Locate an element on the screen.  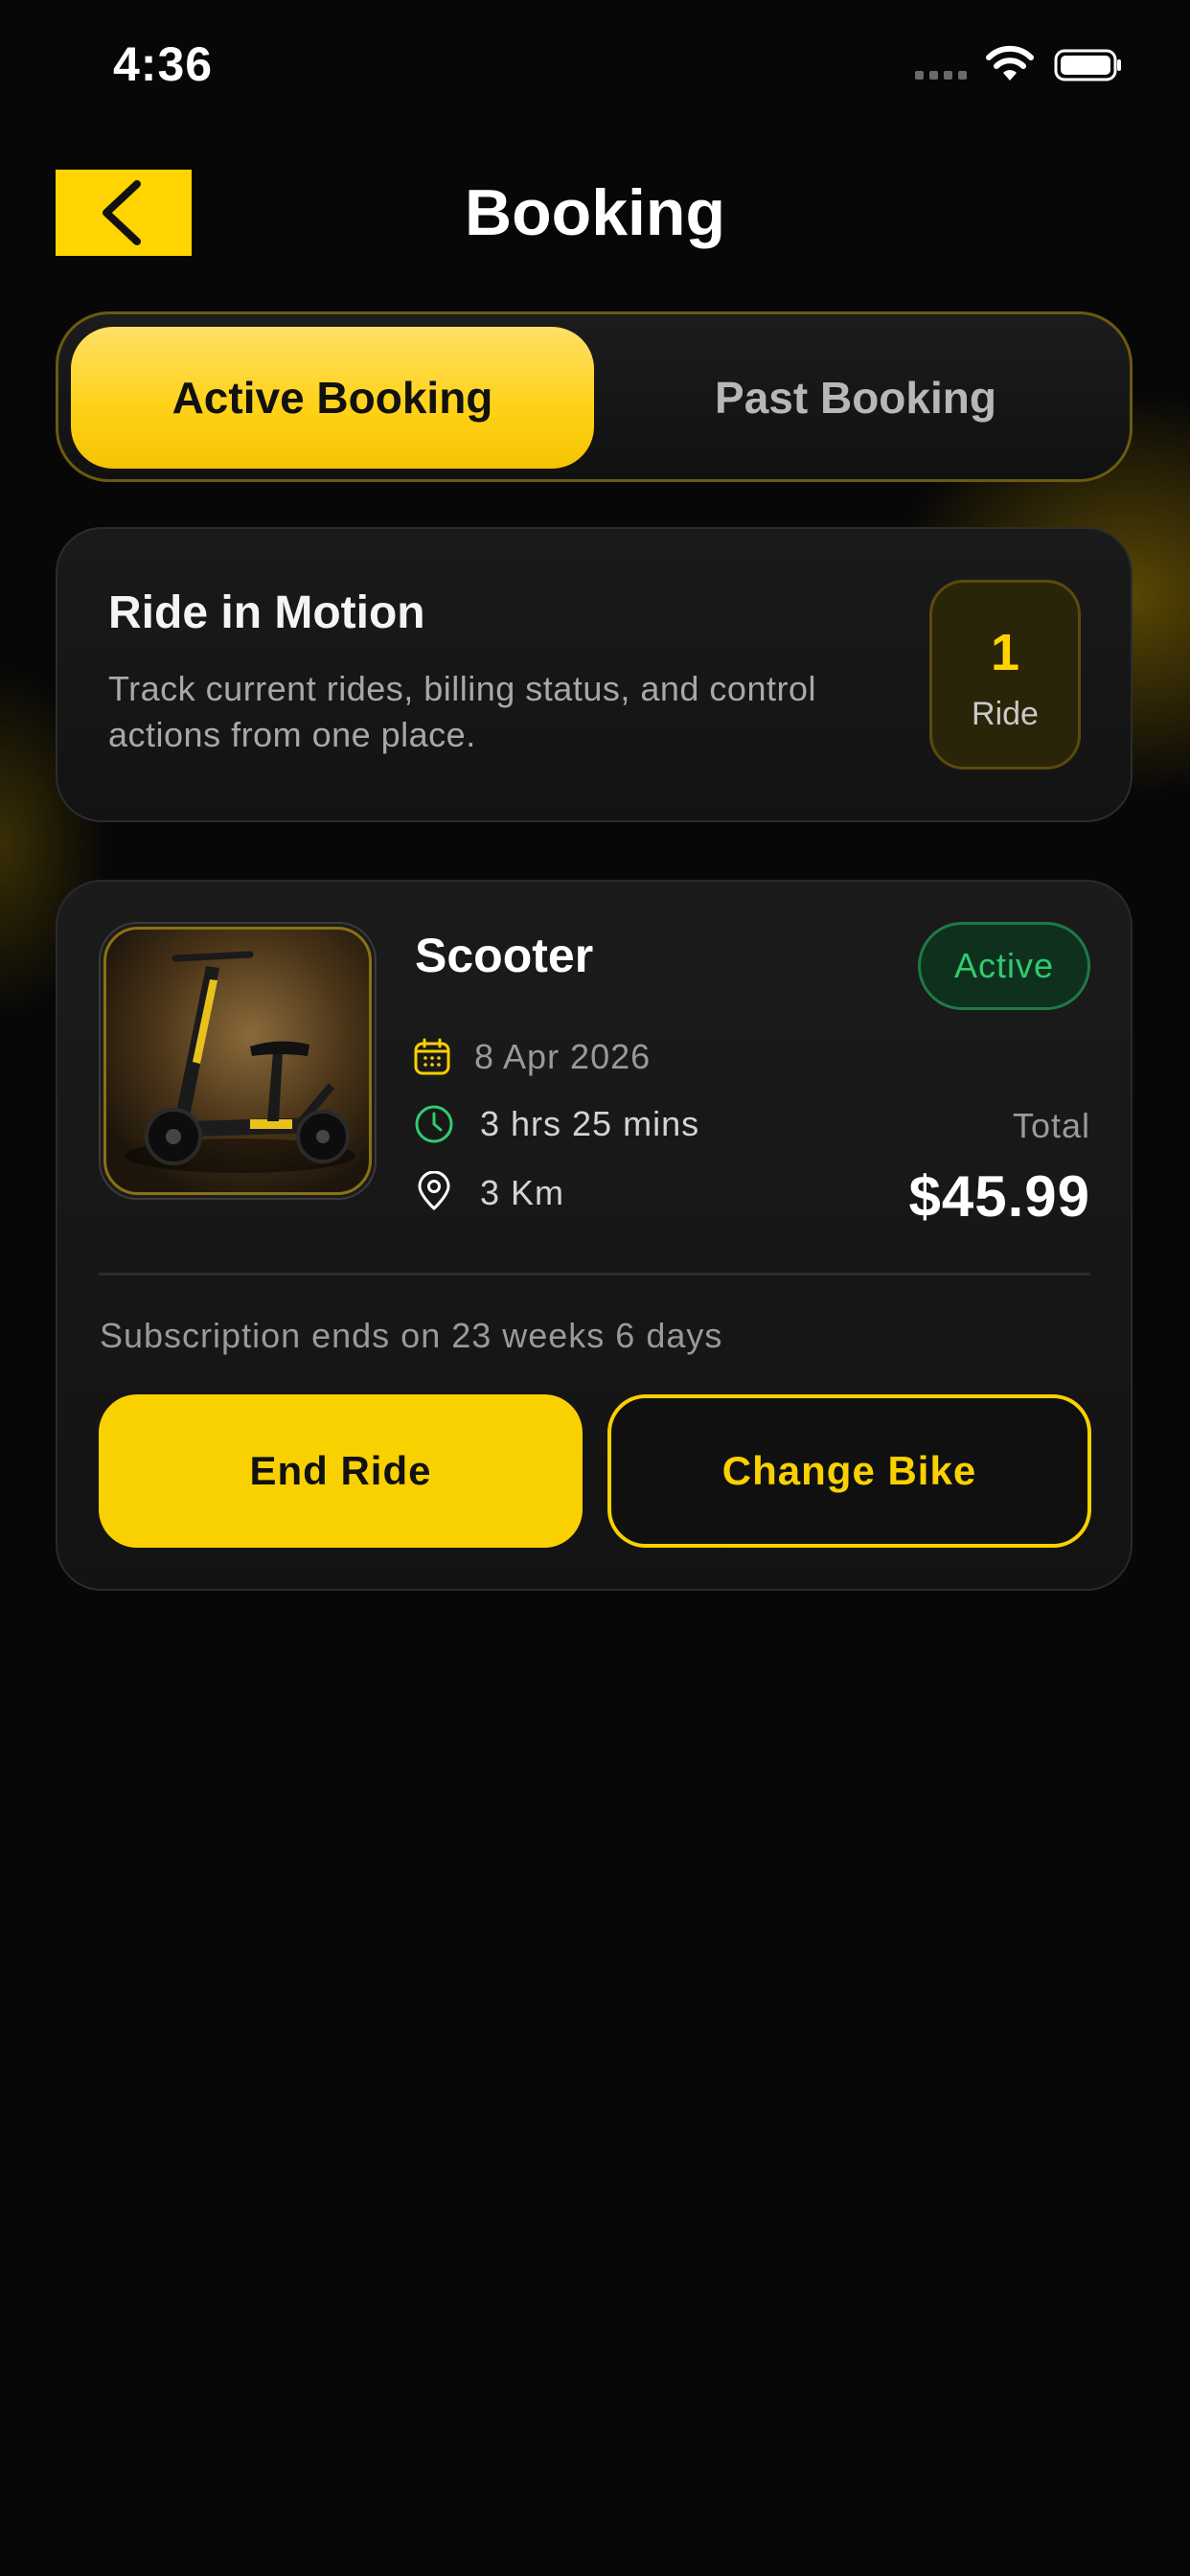
status-time: 4:36 is located at coordinates (163, 64).